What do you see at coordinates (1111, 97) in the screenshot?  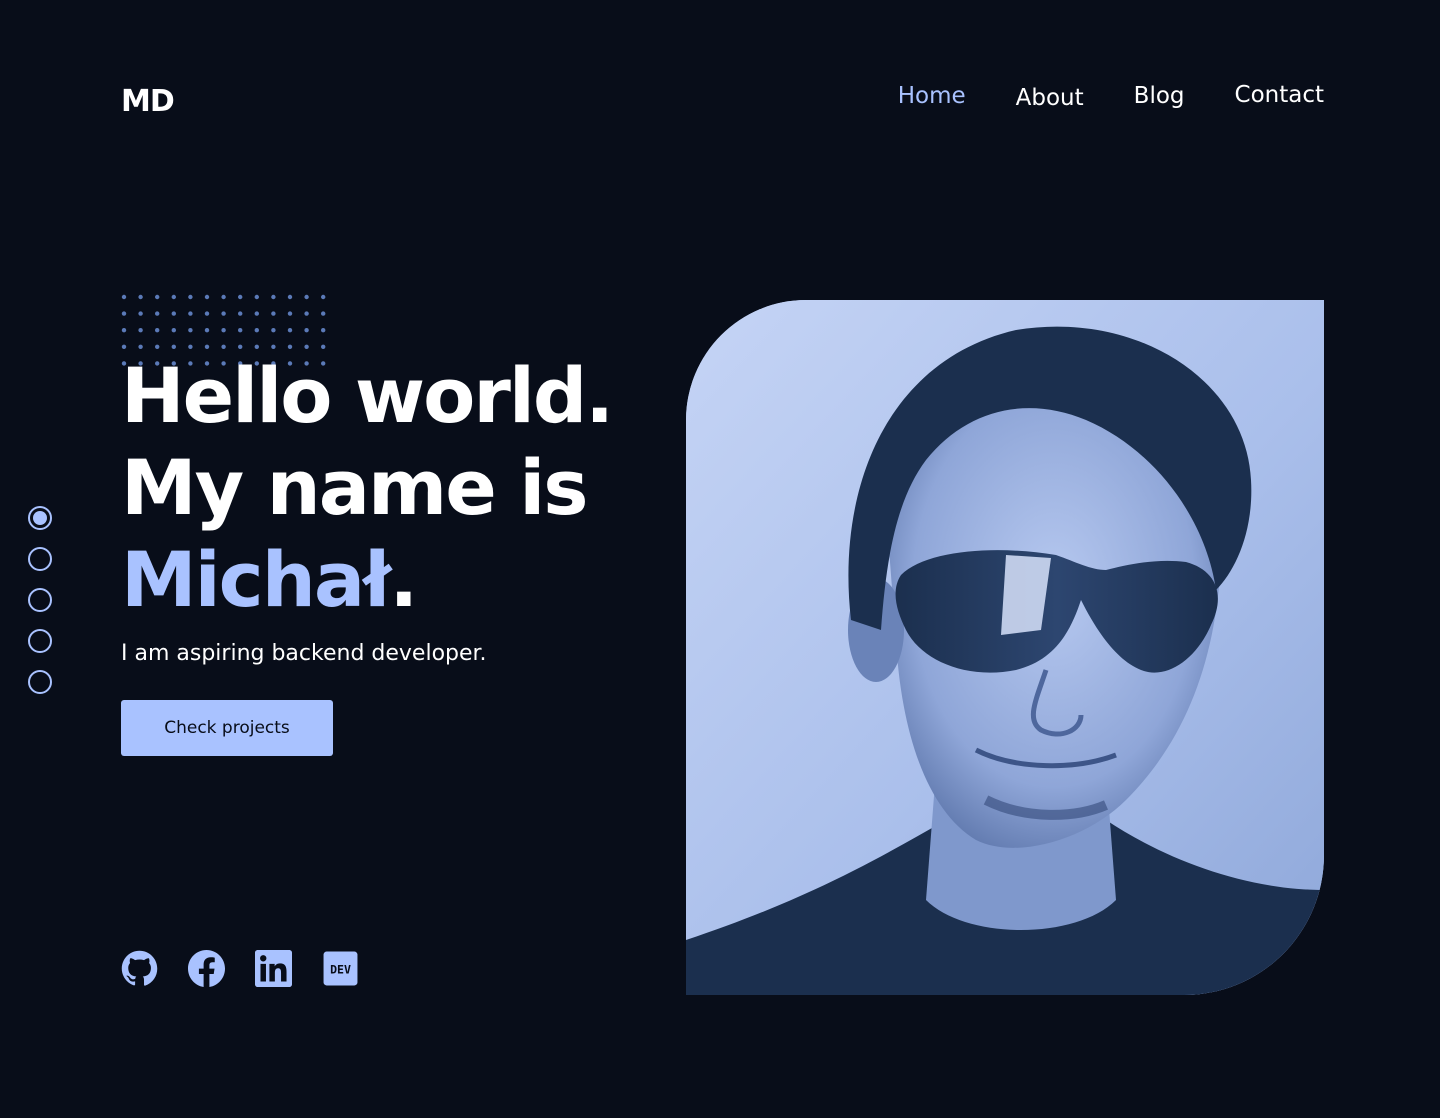 I see `main-nav: Home About Blog Contact` at bounding box center [1111, 97].